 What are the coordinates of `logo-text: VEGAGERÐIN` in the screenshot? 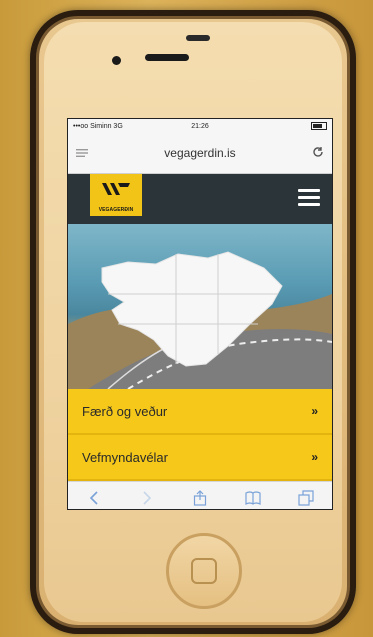 It's located at (116, 210).